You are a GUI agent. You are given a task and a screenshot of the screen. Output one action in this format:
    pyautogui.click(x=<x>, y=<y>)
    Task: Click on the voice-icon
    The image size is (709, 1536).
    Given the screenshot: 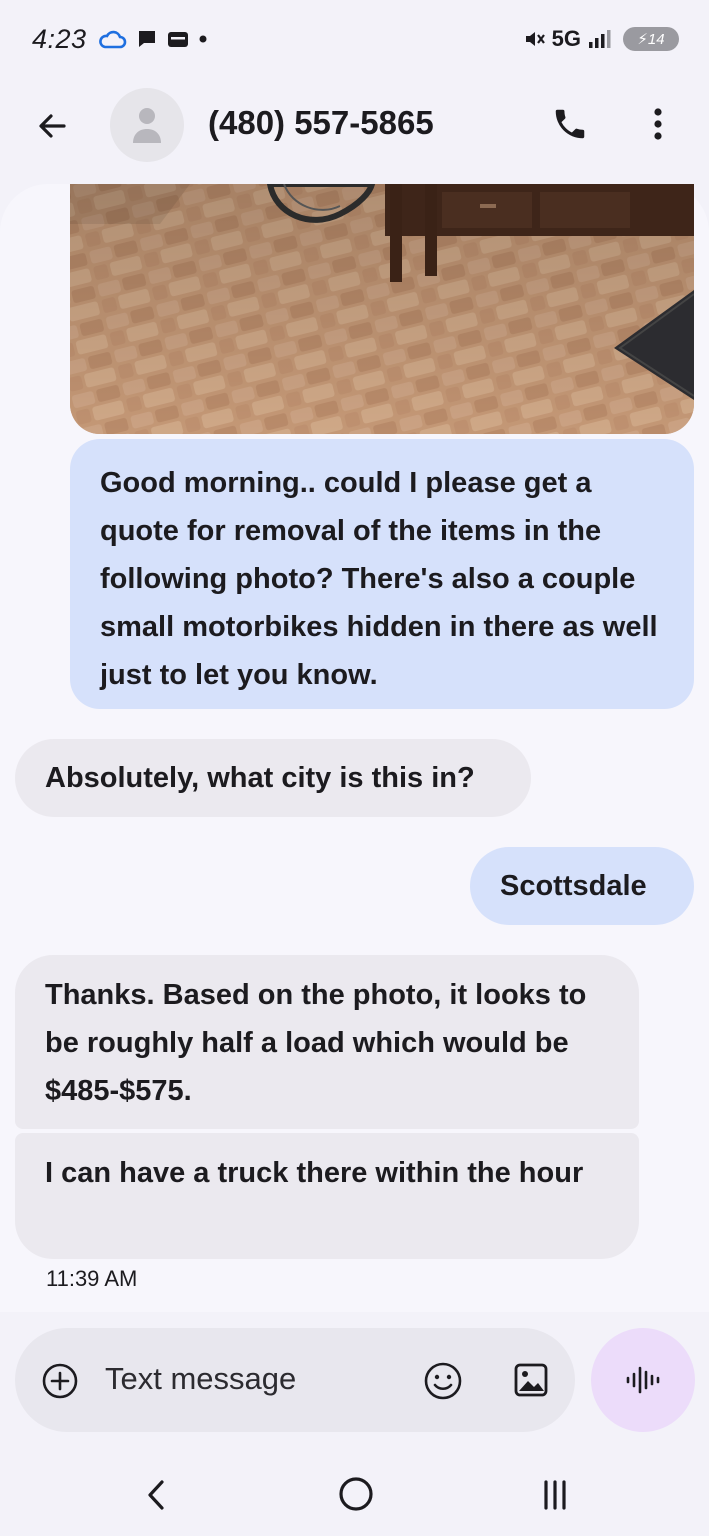 What is the action you would take?
    pyautogui.click(x=643, y=1380)
    